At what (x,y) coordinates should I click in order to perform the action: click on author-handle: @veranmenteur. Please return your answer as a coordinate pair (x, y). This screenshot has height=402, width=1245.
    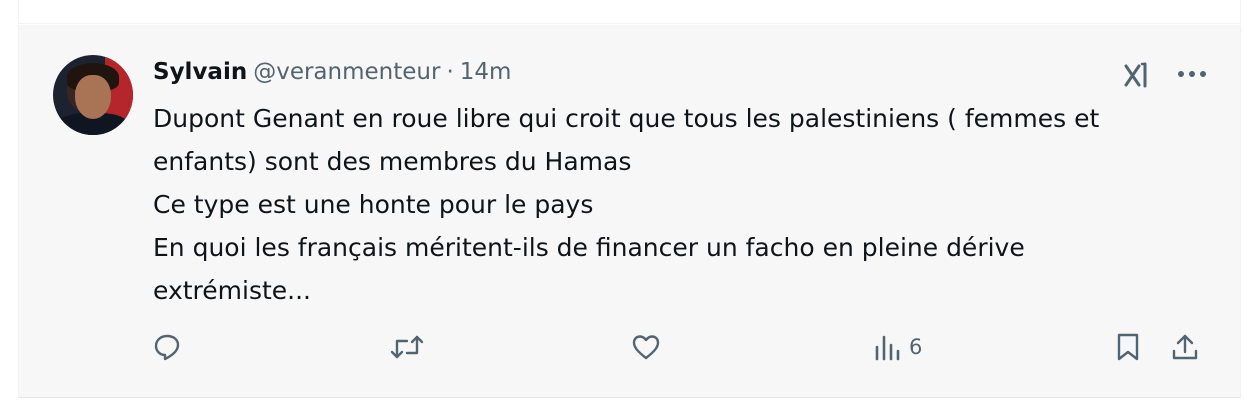
    Looking at the image, I should click on (346, 72).